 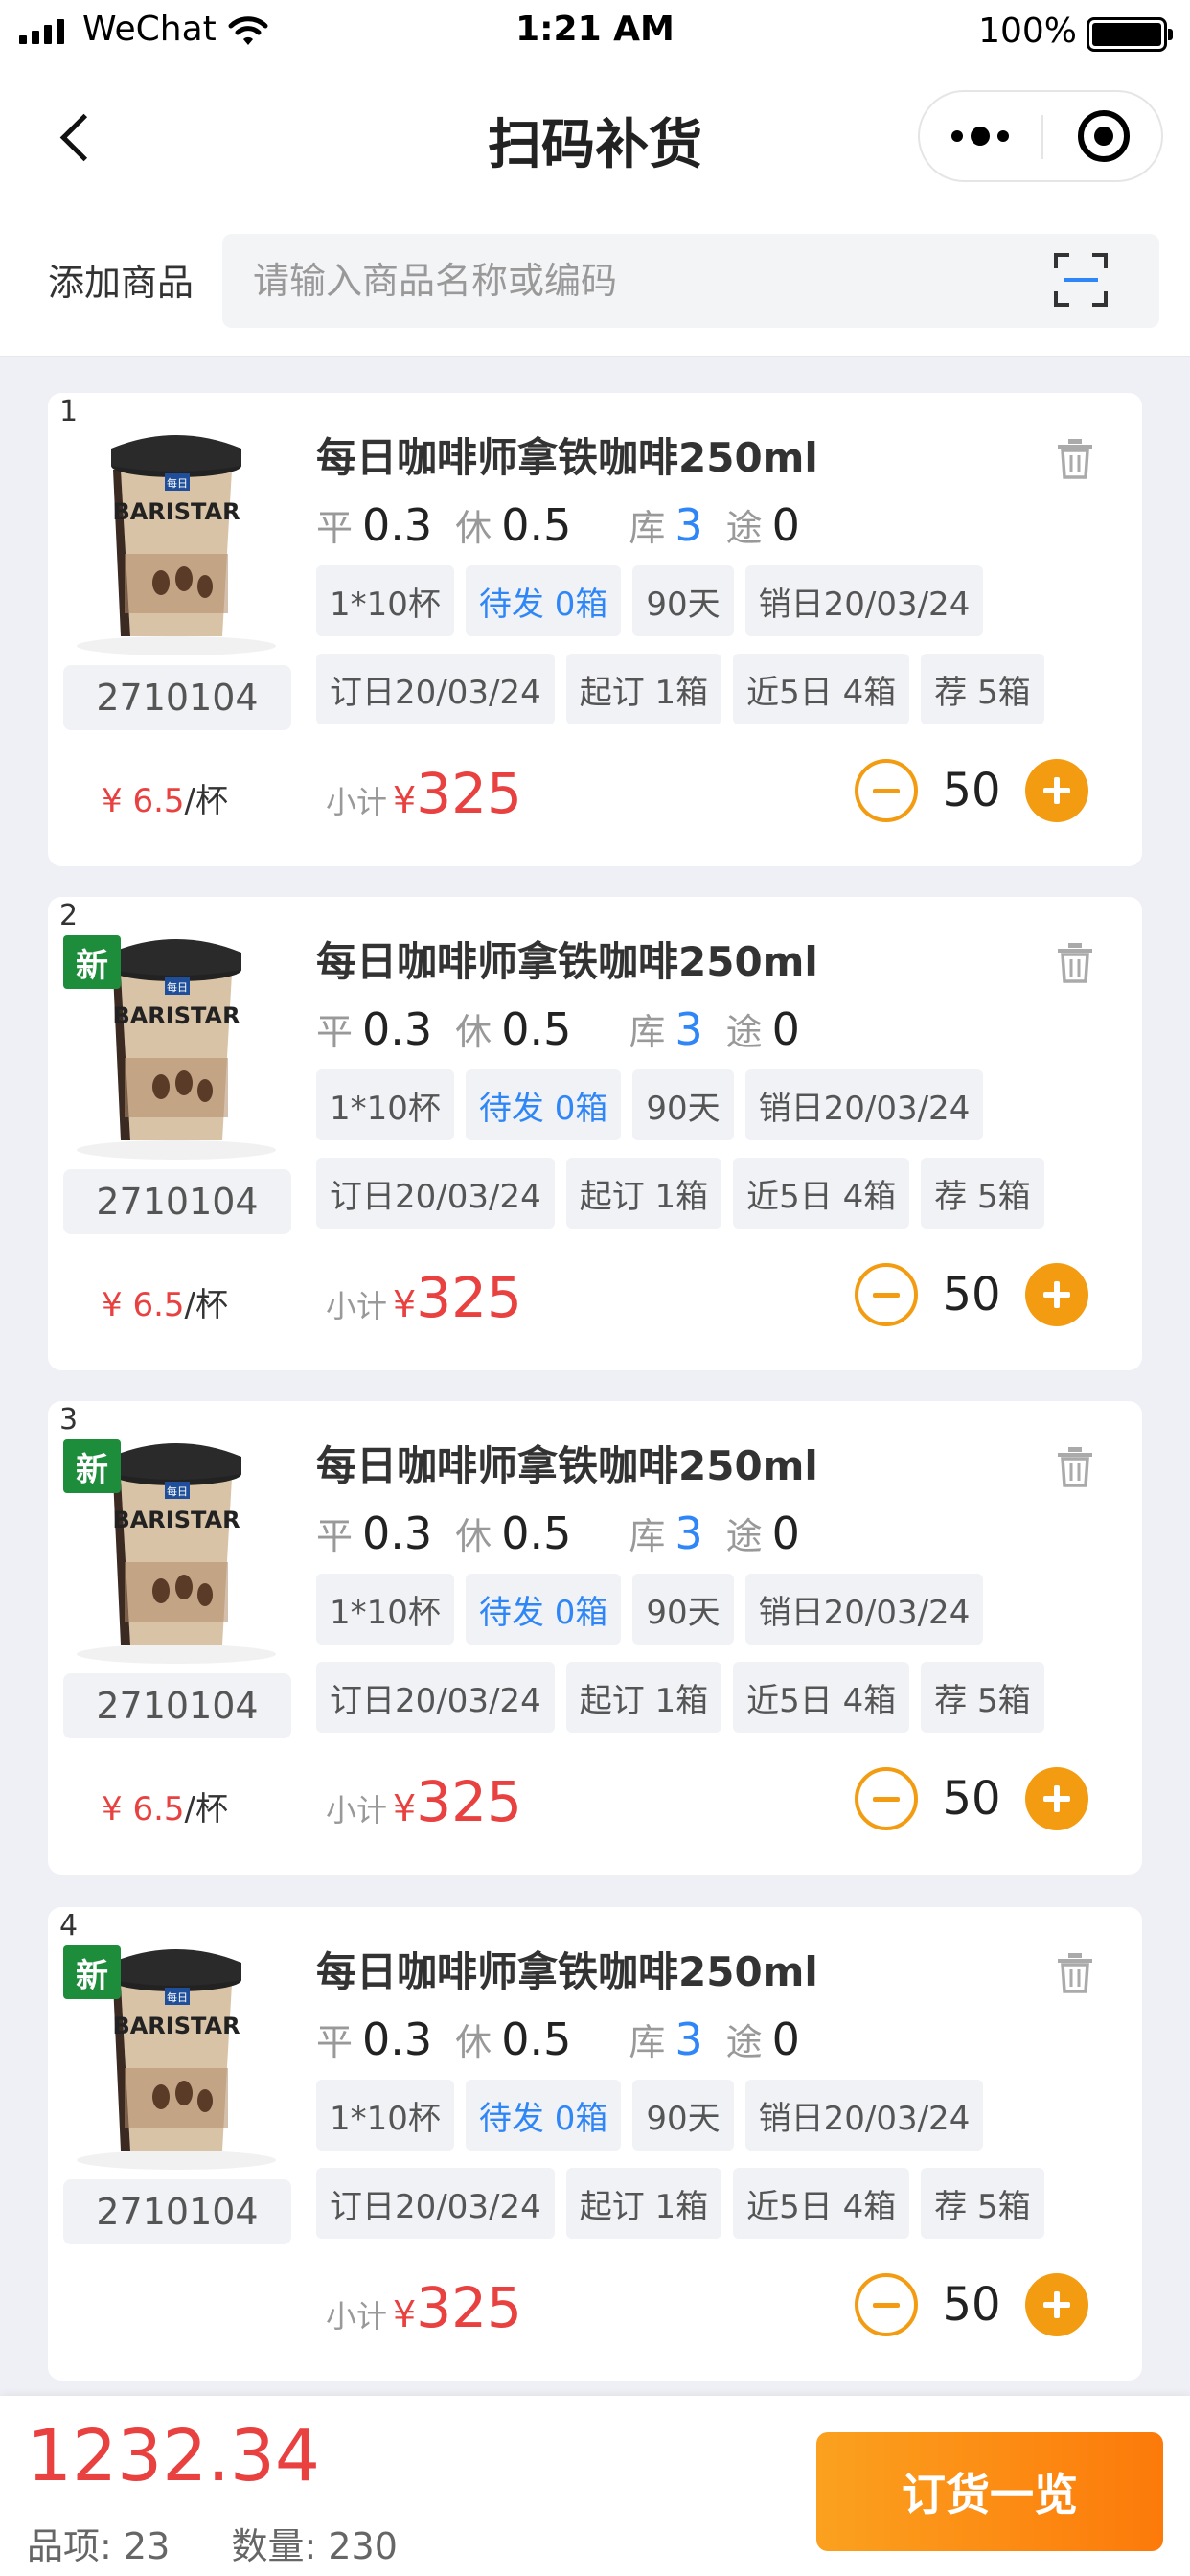 I want to click on scan-icon, so click(x=1081, y=280).